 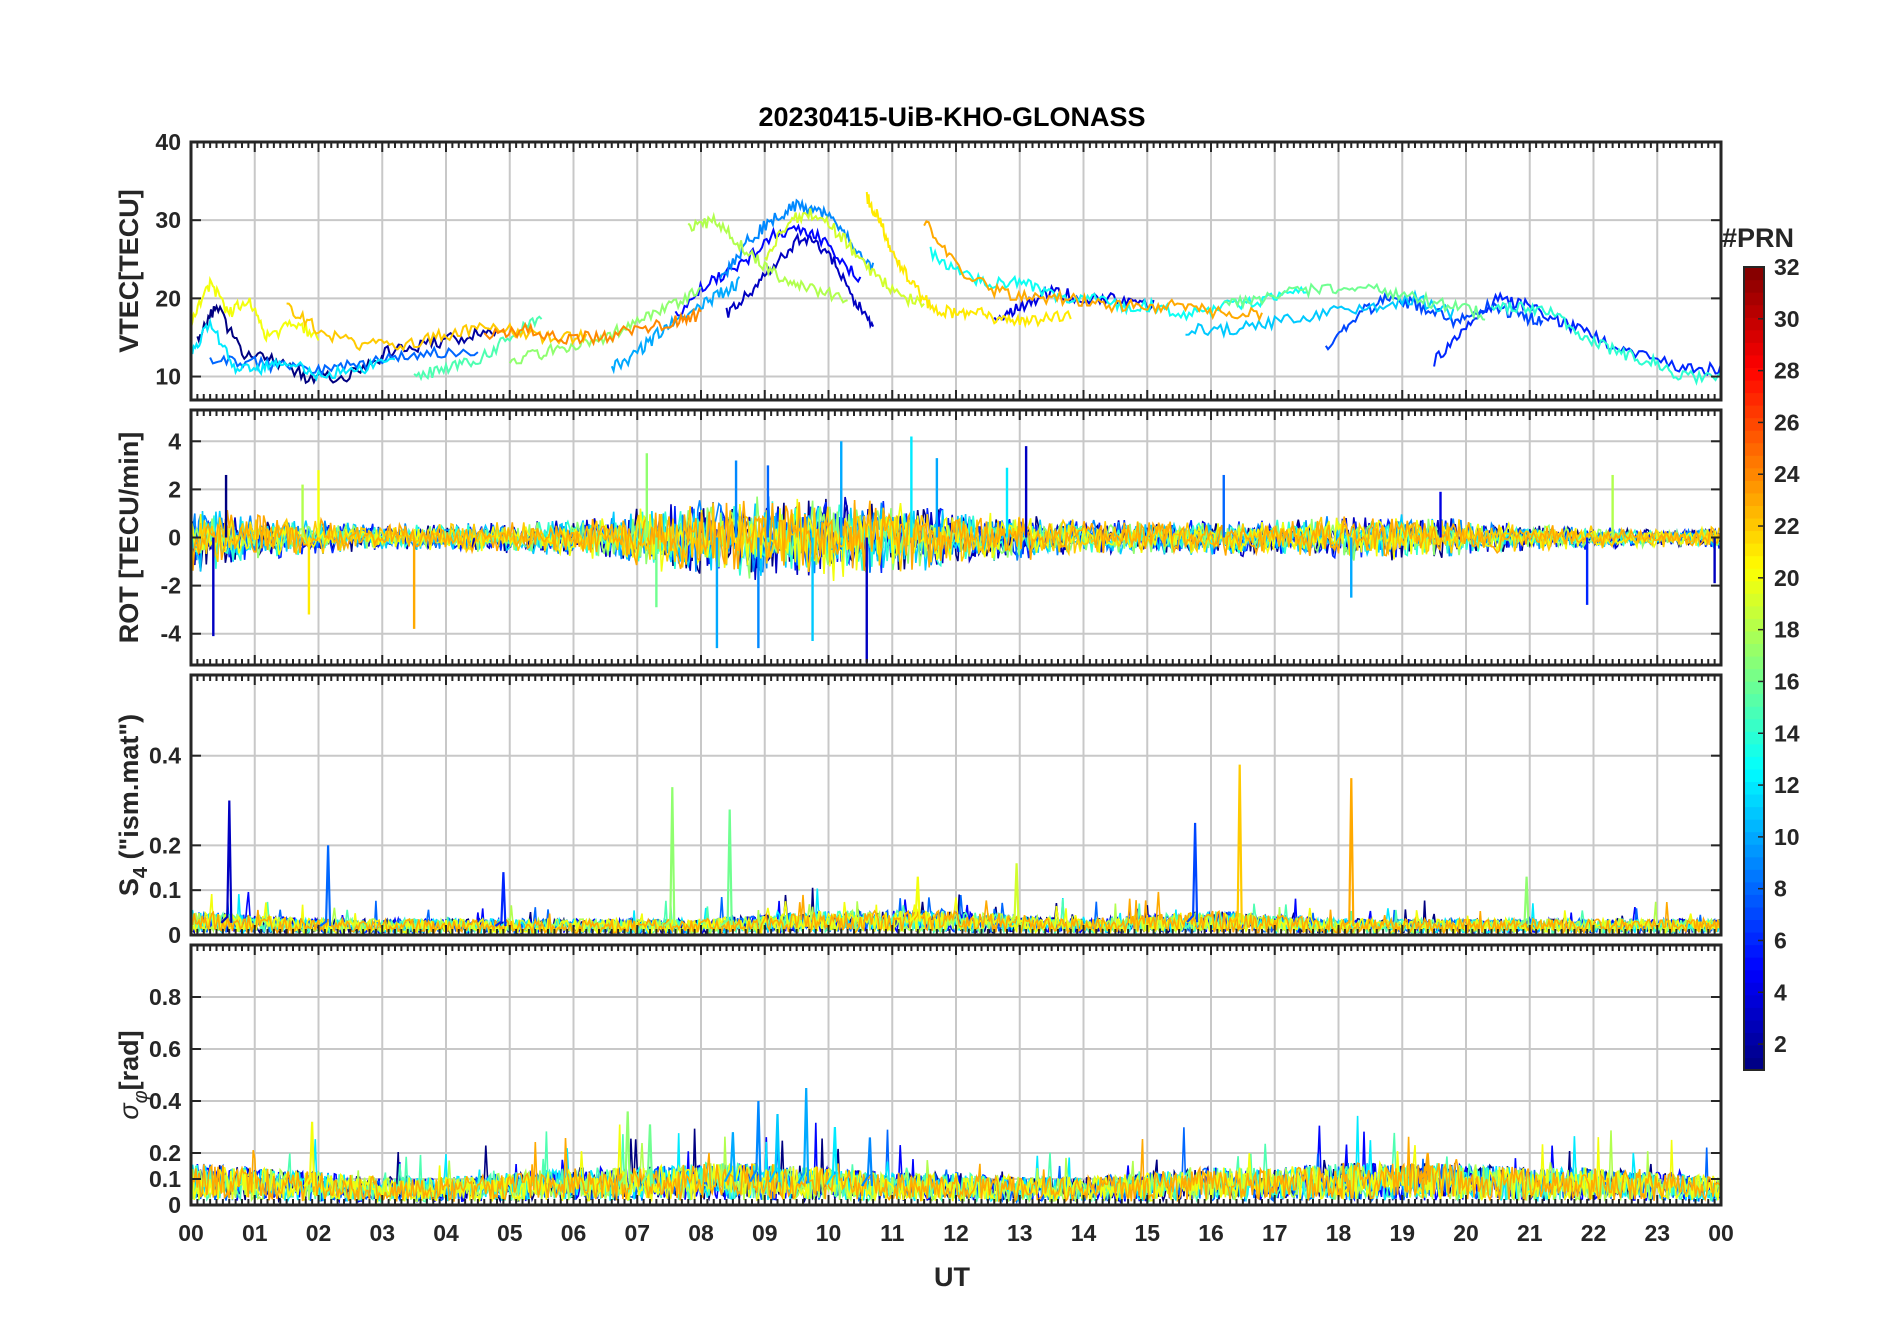 What do you see at coordinates (1402, 1233) in the screenshot?
I see `x-tick-label: 19` at bounding box center [1402, 1233].